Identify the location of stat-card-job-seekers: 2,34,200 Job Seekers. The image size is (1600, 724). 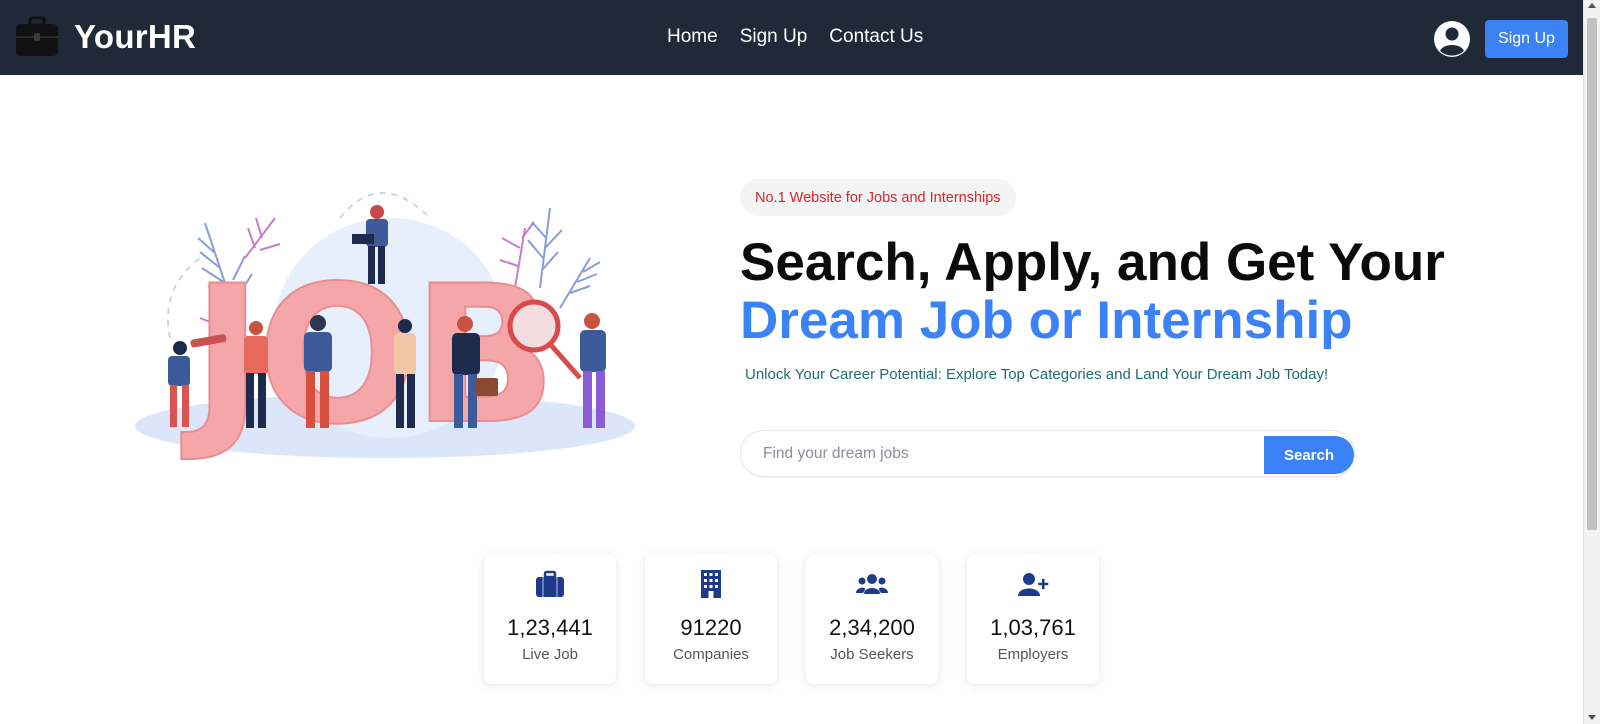
(872, 619).